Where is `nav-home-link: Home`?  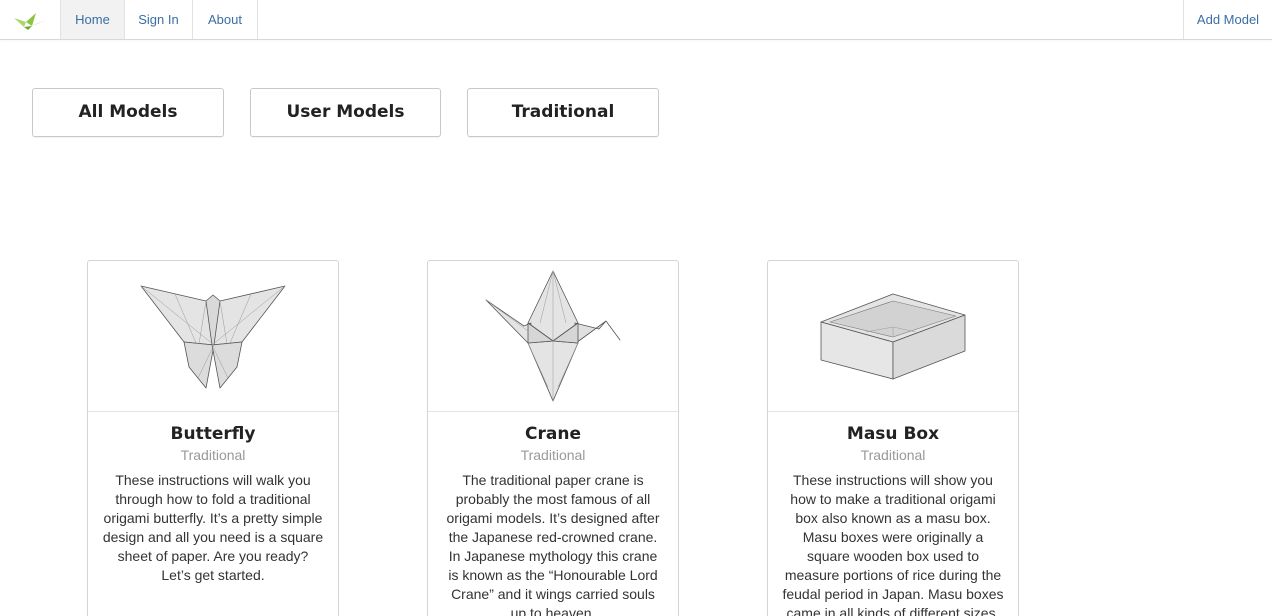 nav-home-link: Home is located at coordinates (92, 19).